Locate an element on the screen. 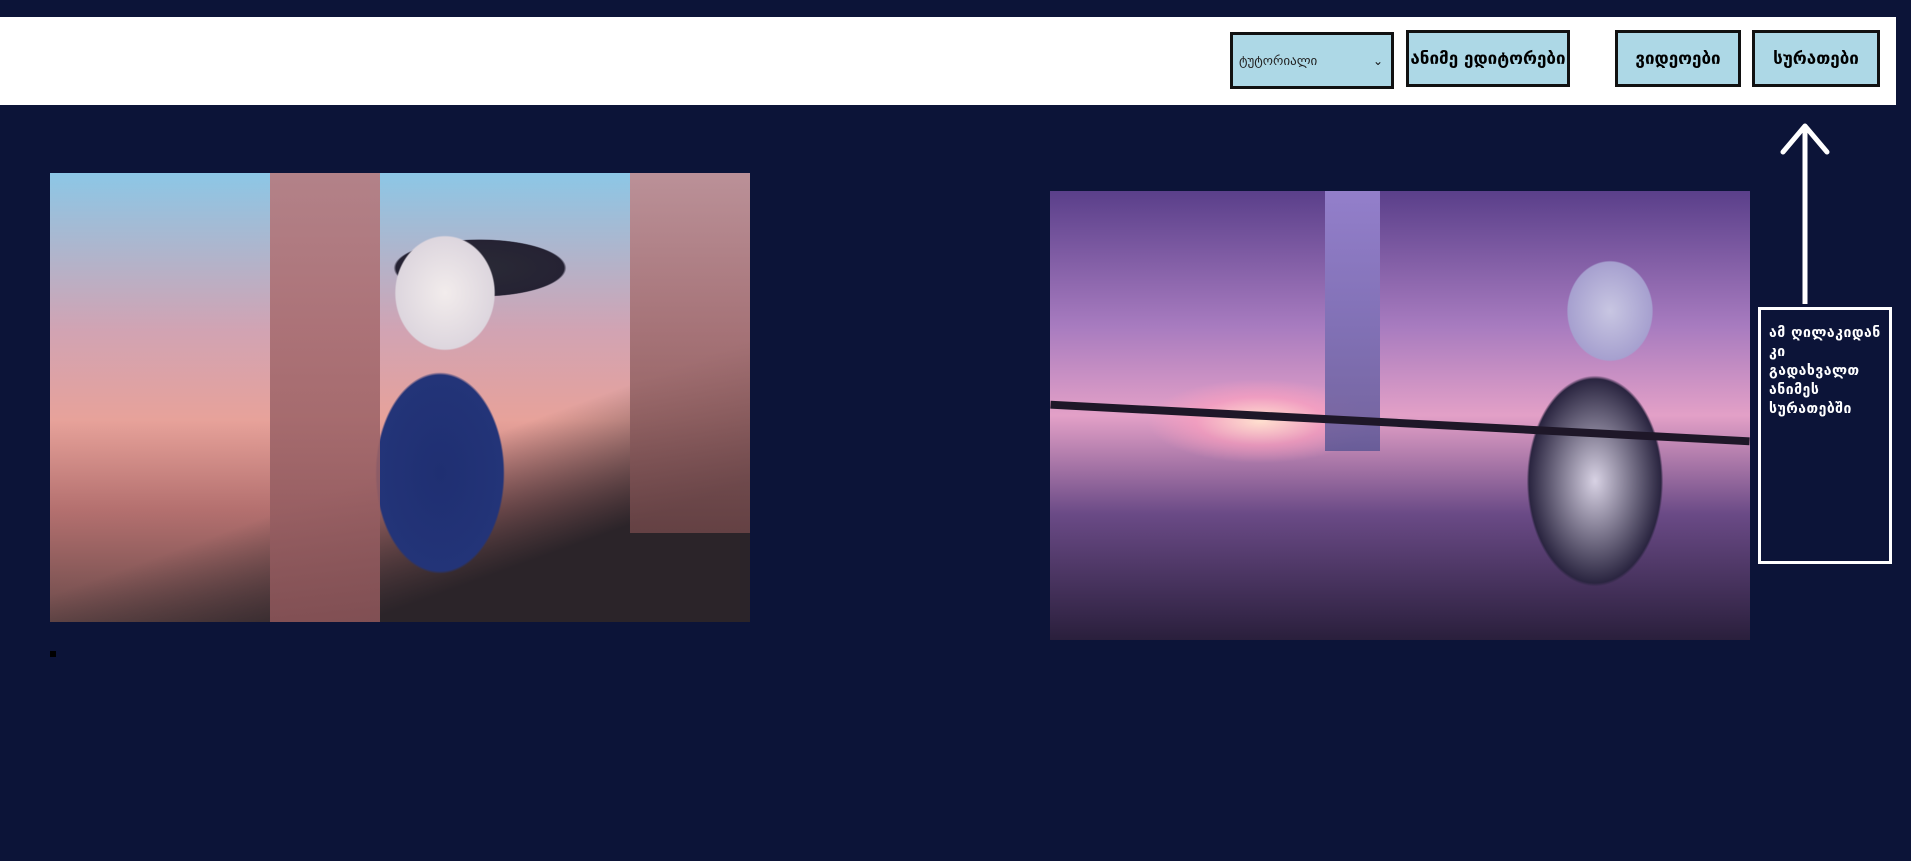 The image size is (1911, 861). videos-button: ვიდეოები is located at coordinates (1678, 58).